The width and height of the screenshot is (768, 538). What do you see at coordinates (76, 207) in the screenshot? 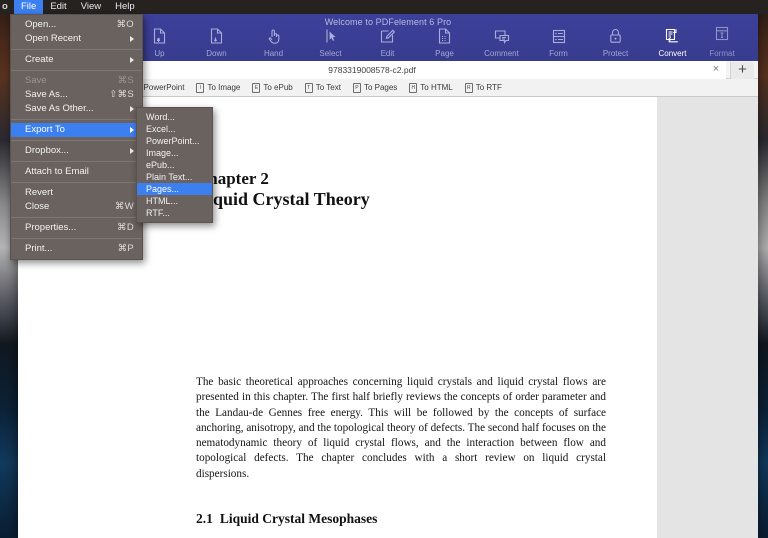
I see `menu-item-close: Close ⌘W` at bounding box center [76, 207].